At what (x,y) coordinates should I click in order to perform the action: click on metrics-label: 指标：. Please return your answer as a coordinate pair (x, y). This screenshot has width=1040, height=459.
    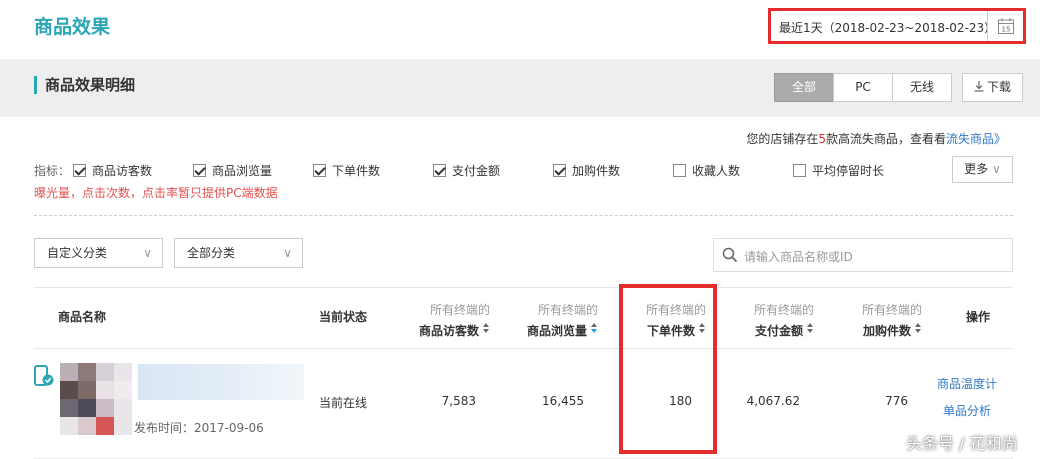
    Looking at the image, I should click on (52, 171).